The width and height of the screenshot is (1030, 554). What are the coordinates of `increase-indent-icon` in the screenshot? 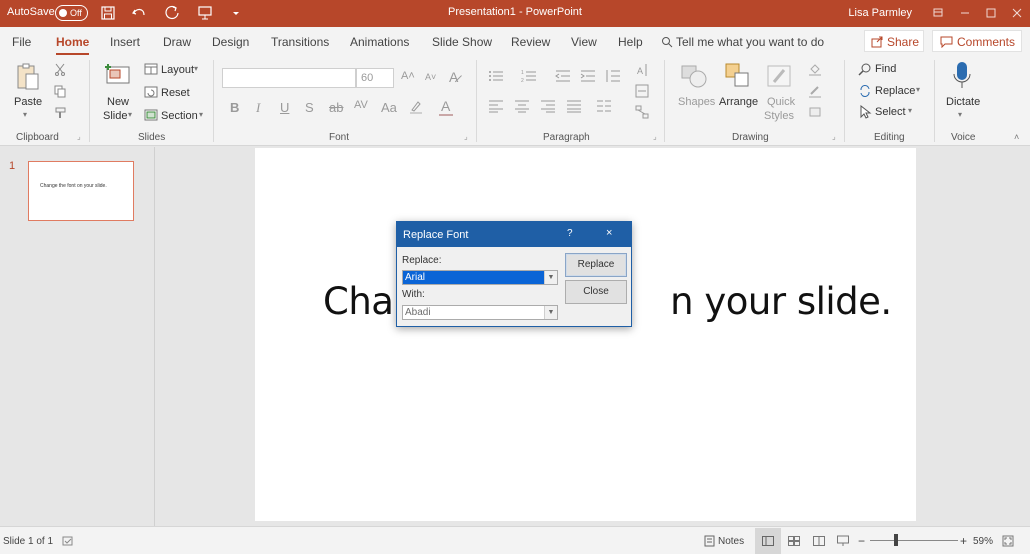 It's located at (588, 76).